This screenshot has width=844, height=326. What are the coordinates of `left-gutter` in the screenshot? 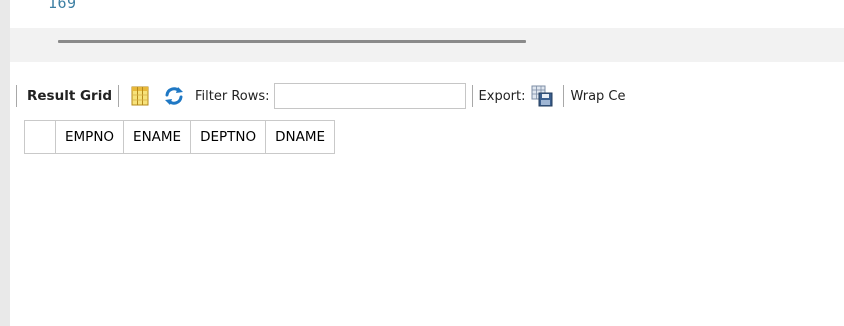 It's located at (5, 163).